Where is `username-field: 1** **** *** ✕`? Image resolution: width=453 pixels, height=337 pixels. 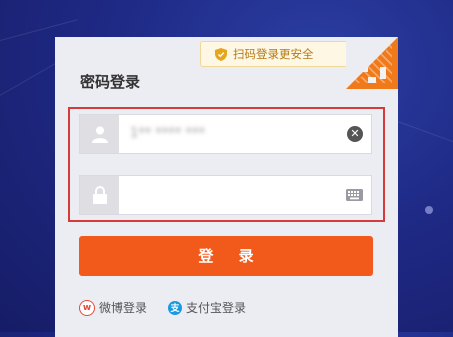 username-field: 1** **** *** ✕ is located at coordinates (225, 134).